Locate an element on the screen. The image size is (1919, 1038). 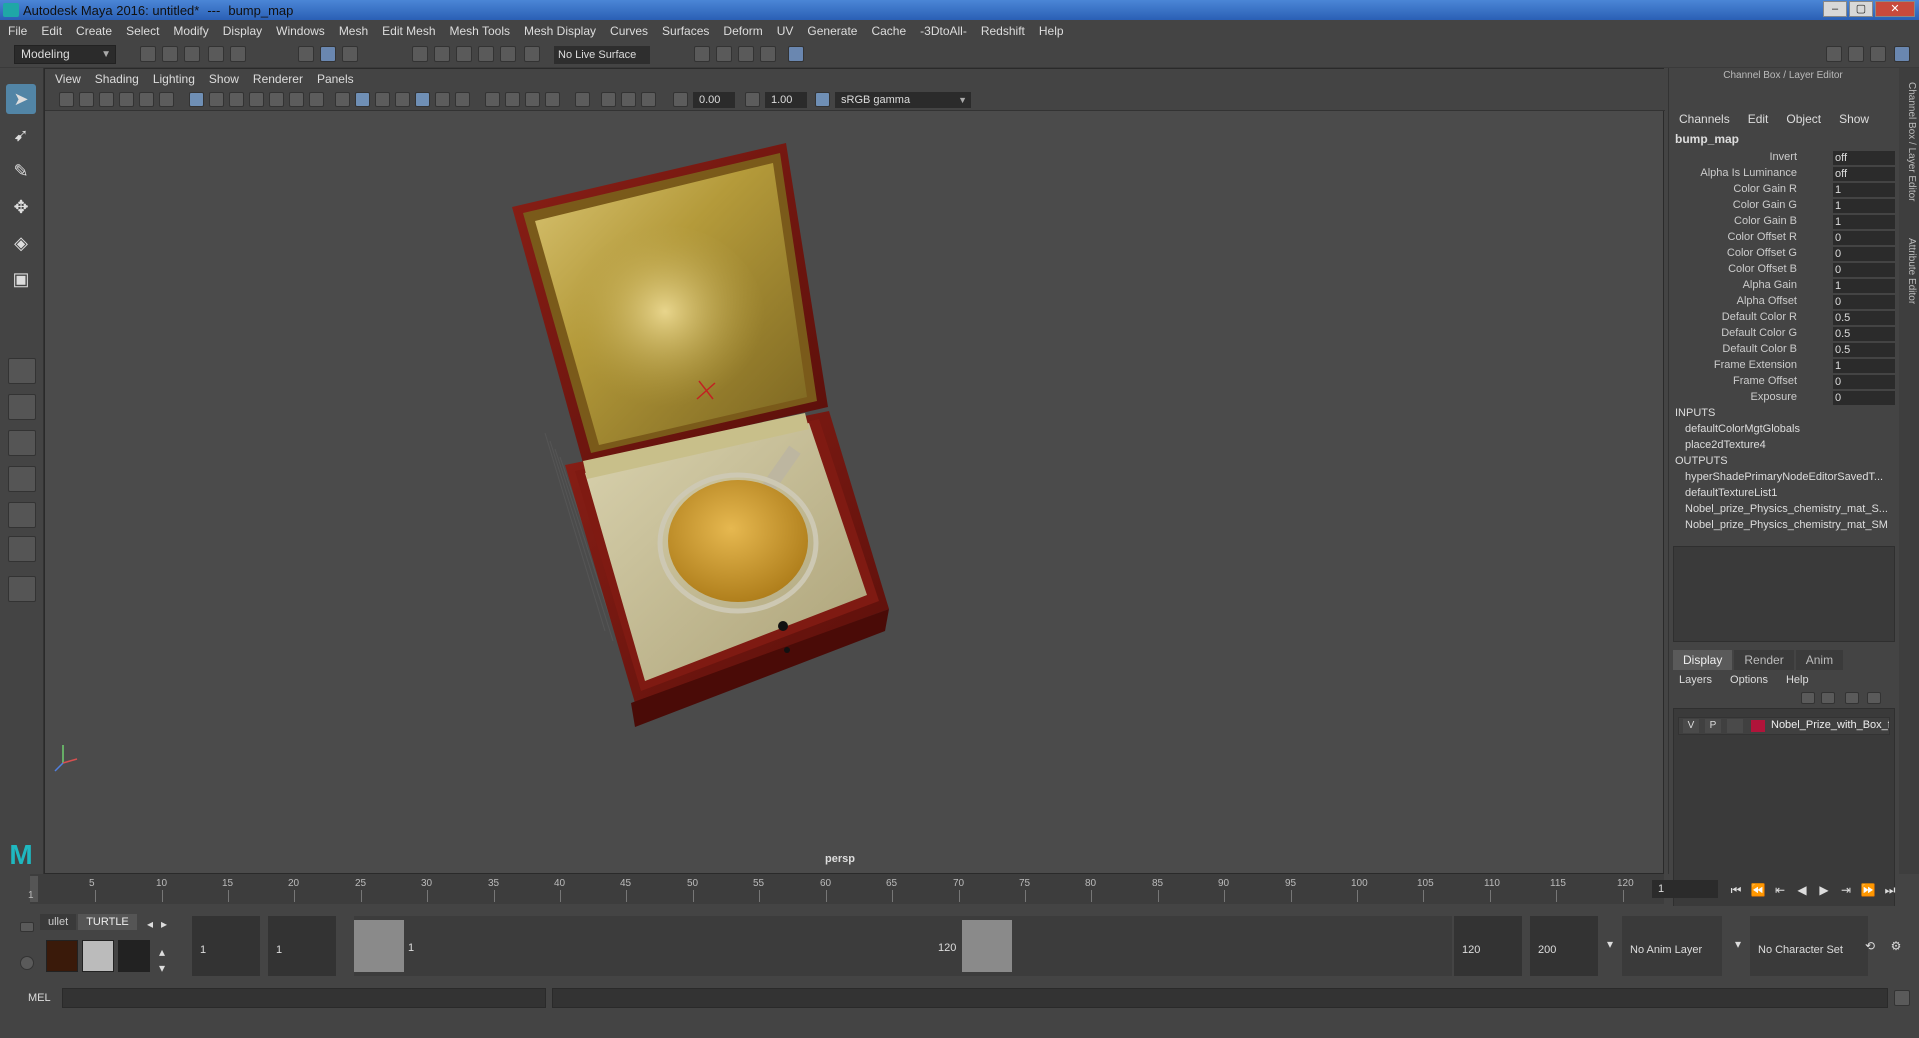
attr-value: off is located at coordinates (1864, 174).